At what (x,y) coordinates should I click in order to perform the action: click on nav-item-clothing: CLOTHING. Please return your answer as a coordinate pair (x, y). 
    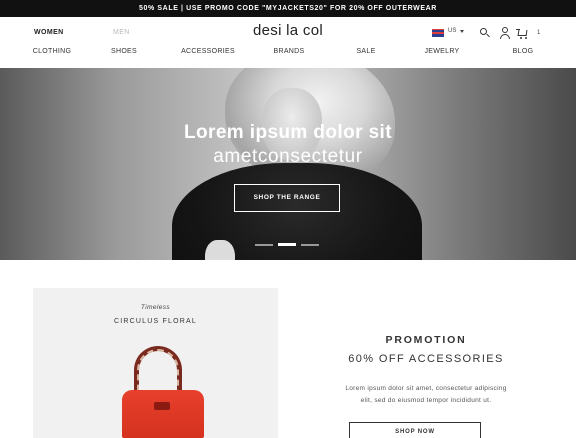
    Looking at the image, I should click on (52, 51).